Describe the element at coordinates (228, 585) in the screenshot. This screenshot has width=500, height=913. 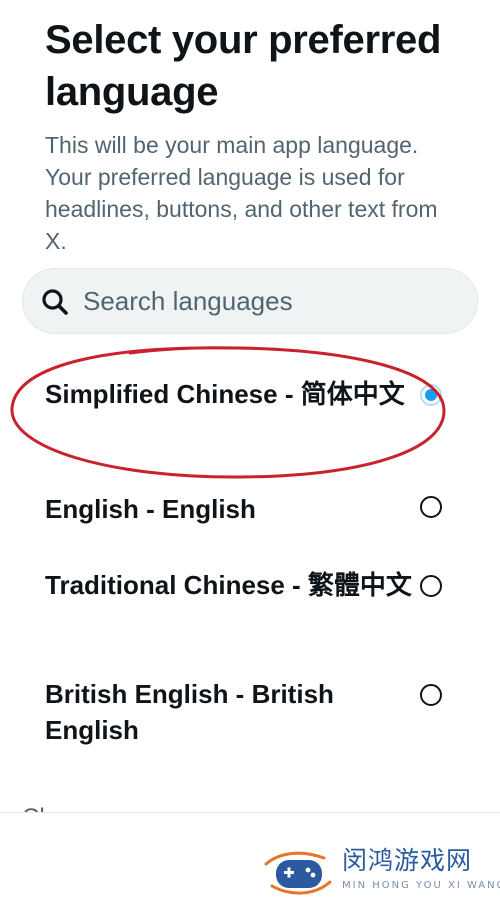
I see `language-label: Traditional Chinese - 繁體中文` at that location.